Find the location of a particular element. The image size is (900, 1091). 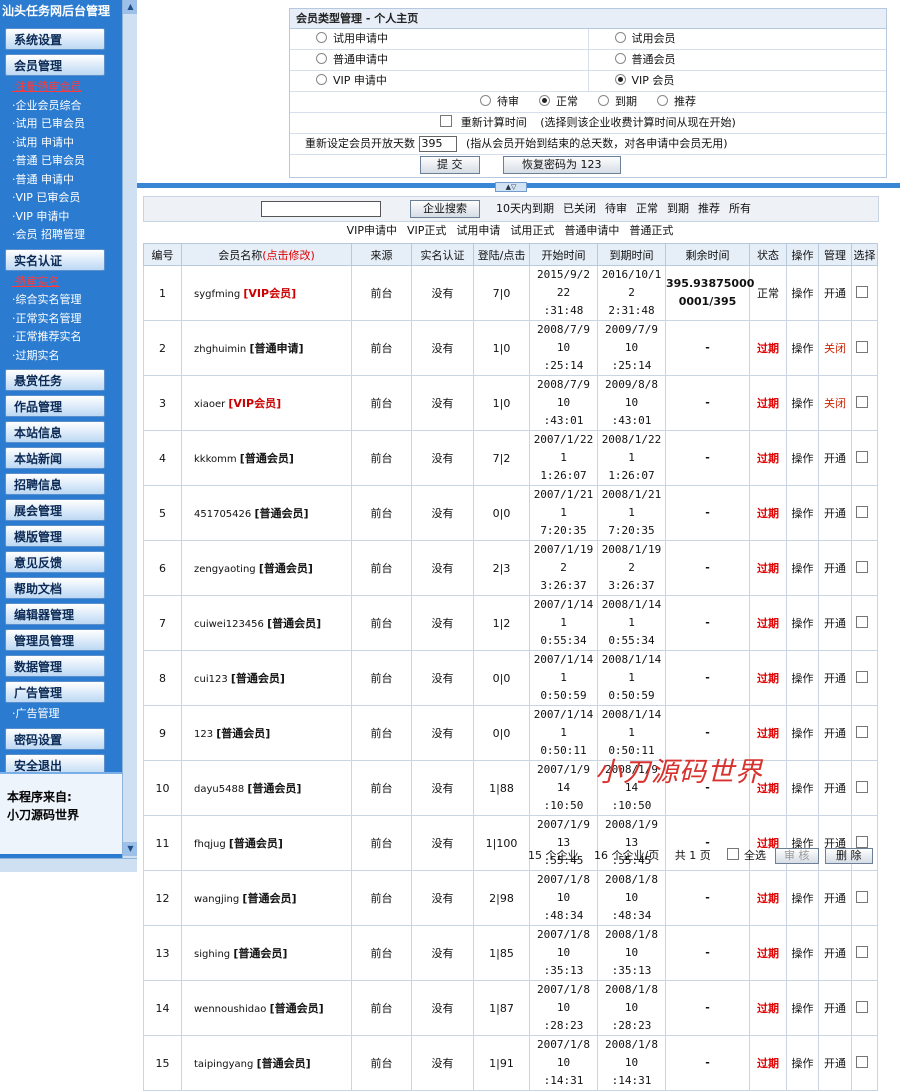

menu-group-feedback: 意见反馈 is located at coordinates (55, 562).